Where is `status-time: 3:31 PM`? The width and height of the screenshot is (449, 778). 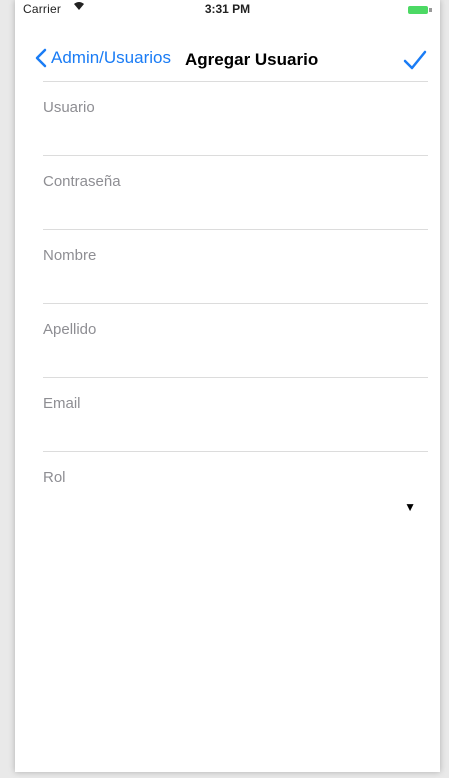
status-time: 3:31 PM is located at coordinates (227, 9).